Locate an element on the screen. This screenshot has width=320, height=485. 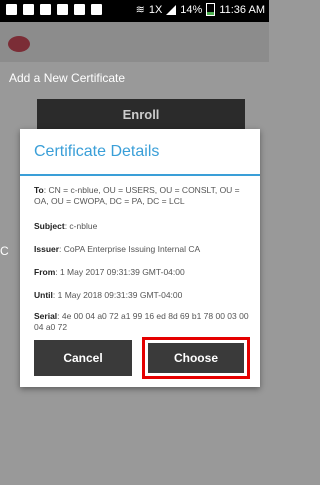
until-label: Until is located at coordinates (43, 295).